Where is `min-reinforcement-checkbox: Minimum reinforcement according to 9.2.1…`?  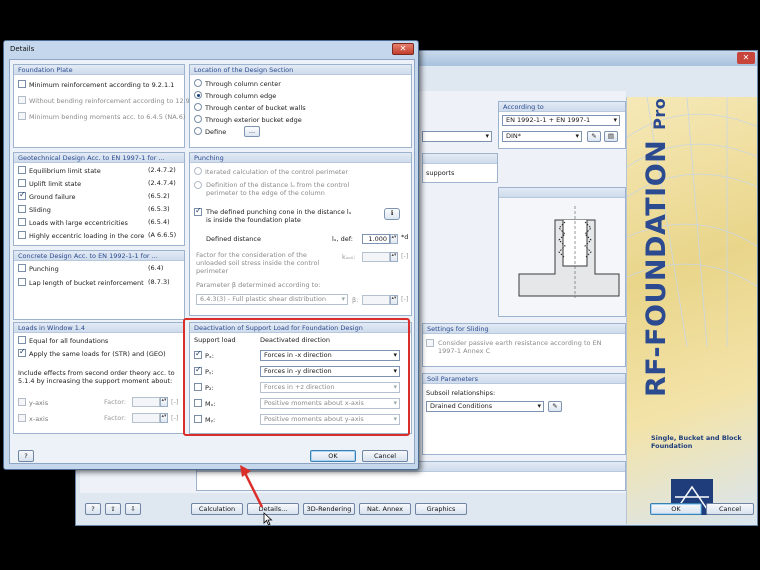 min-reinforcement-checkbox: Minimum reinforcement according to 9.2.1… is located at coordinates (96, 85).